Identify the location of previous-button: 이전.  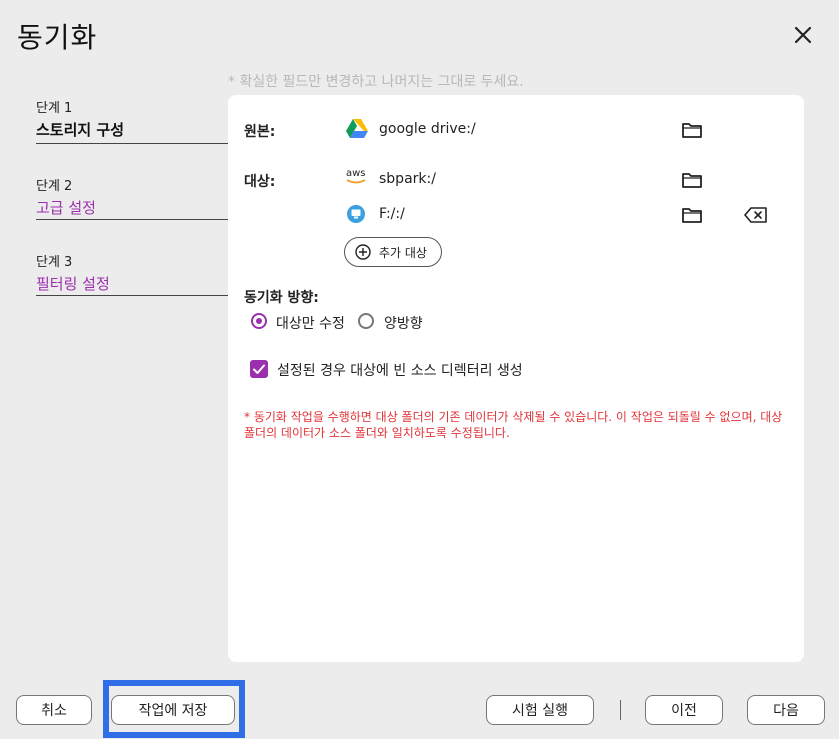
(684, 710).